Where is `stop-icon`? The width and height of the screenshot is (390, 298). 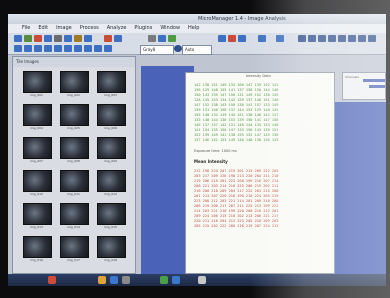 stop-icon is located at coordinates (108, 38).